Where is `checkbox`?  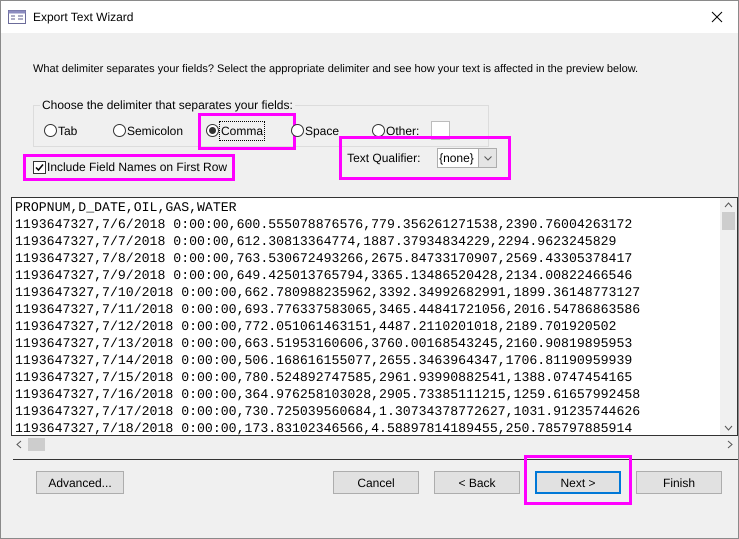
checkbox is located at coordinates (39, 167).